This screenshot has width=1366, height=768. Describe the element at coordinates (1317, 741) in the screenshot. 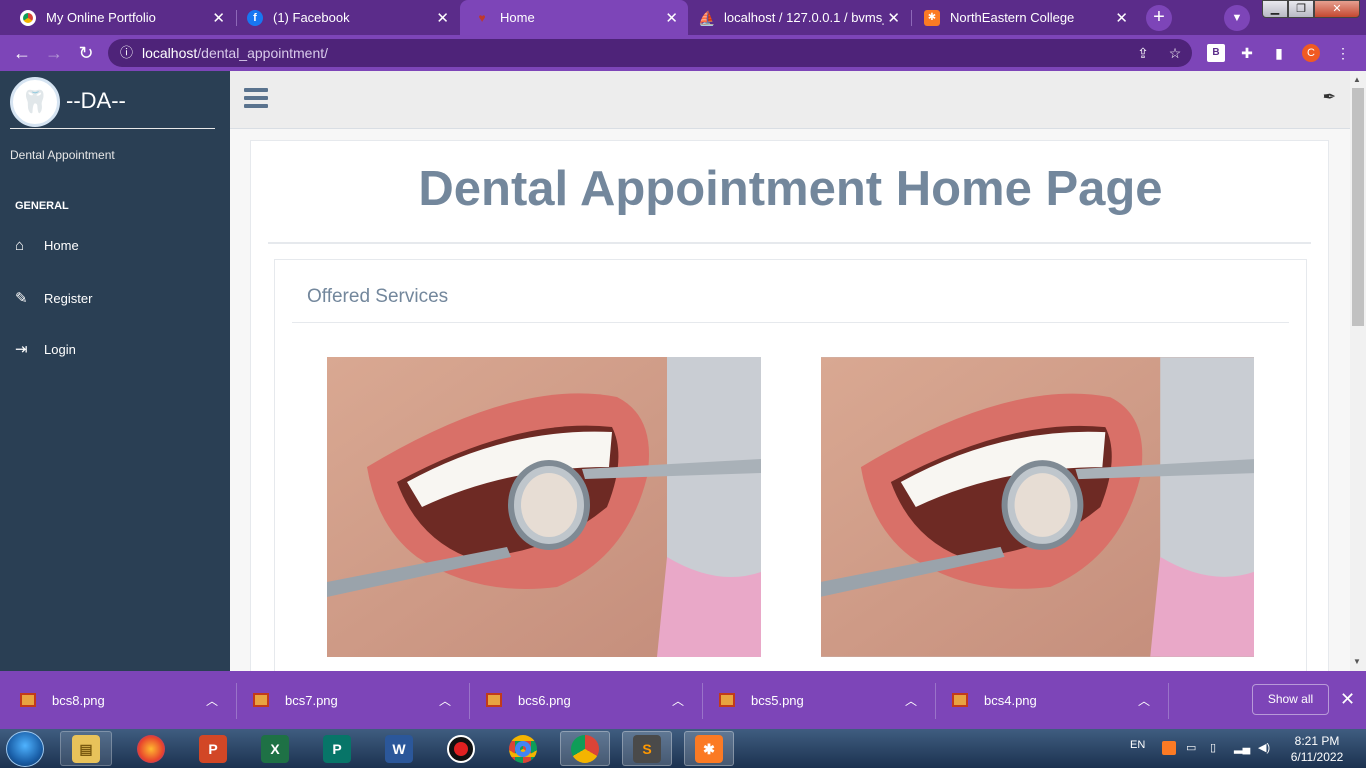

I see `clock-time: 8:21 PM` at that location.